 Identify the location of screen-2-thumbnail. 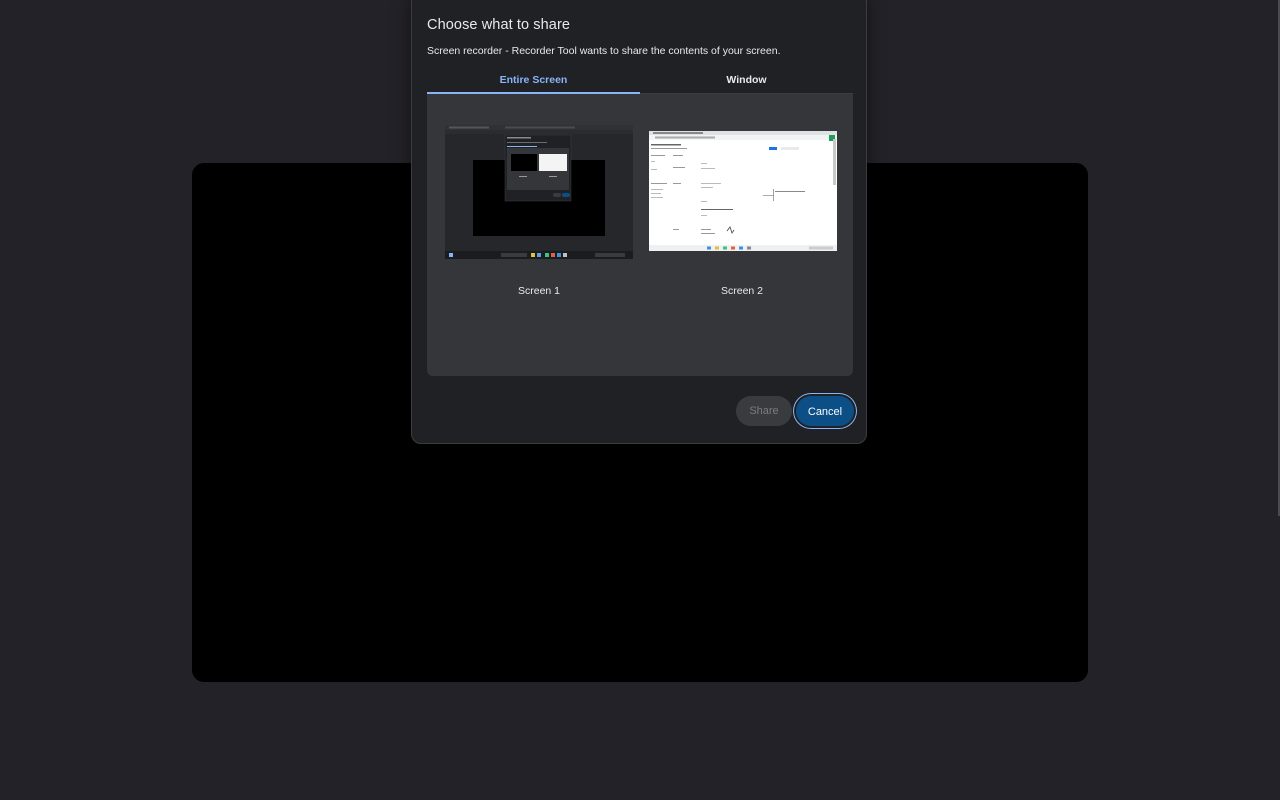
(743, 191).